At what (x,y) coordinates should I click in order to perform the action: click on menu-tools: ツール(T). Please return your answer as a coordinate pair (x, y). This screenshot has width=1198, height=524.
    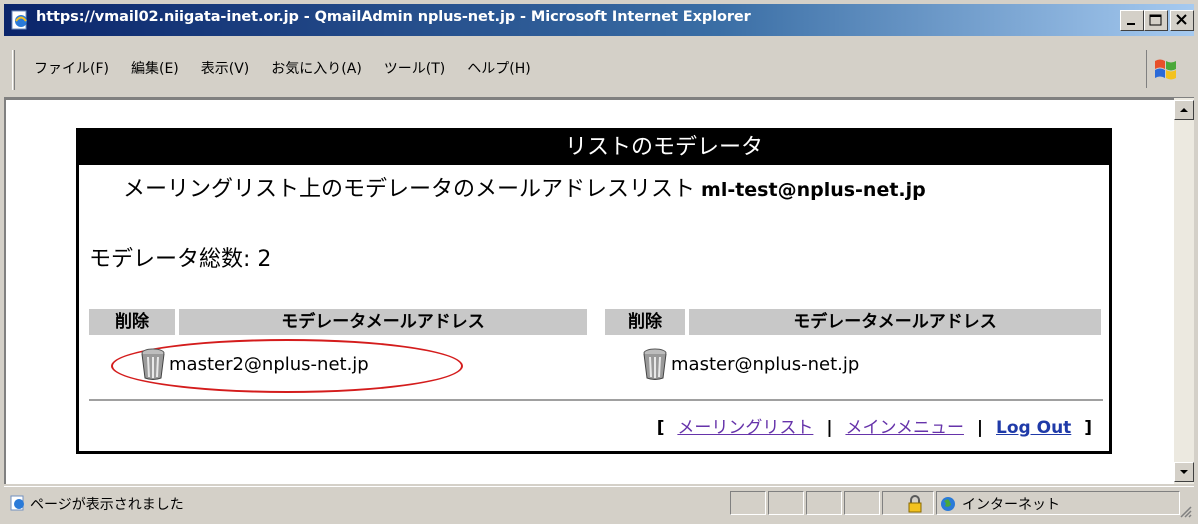
    Looking at the image, I should click on (414, 68).